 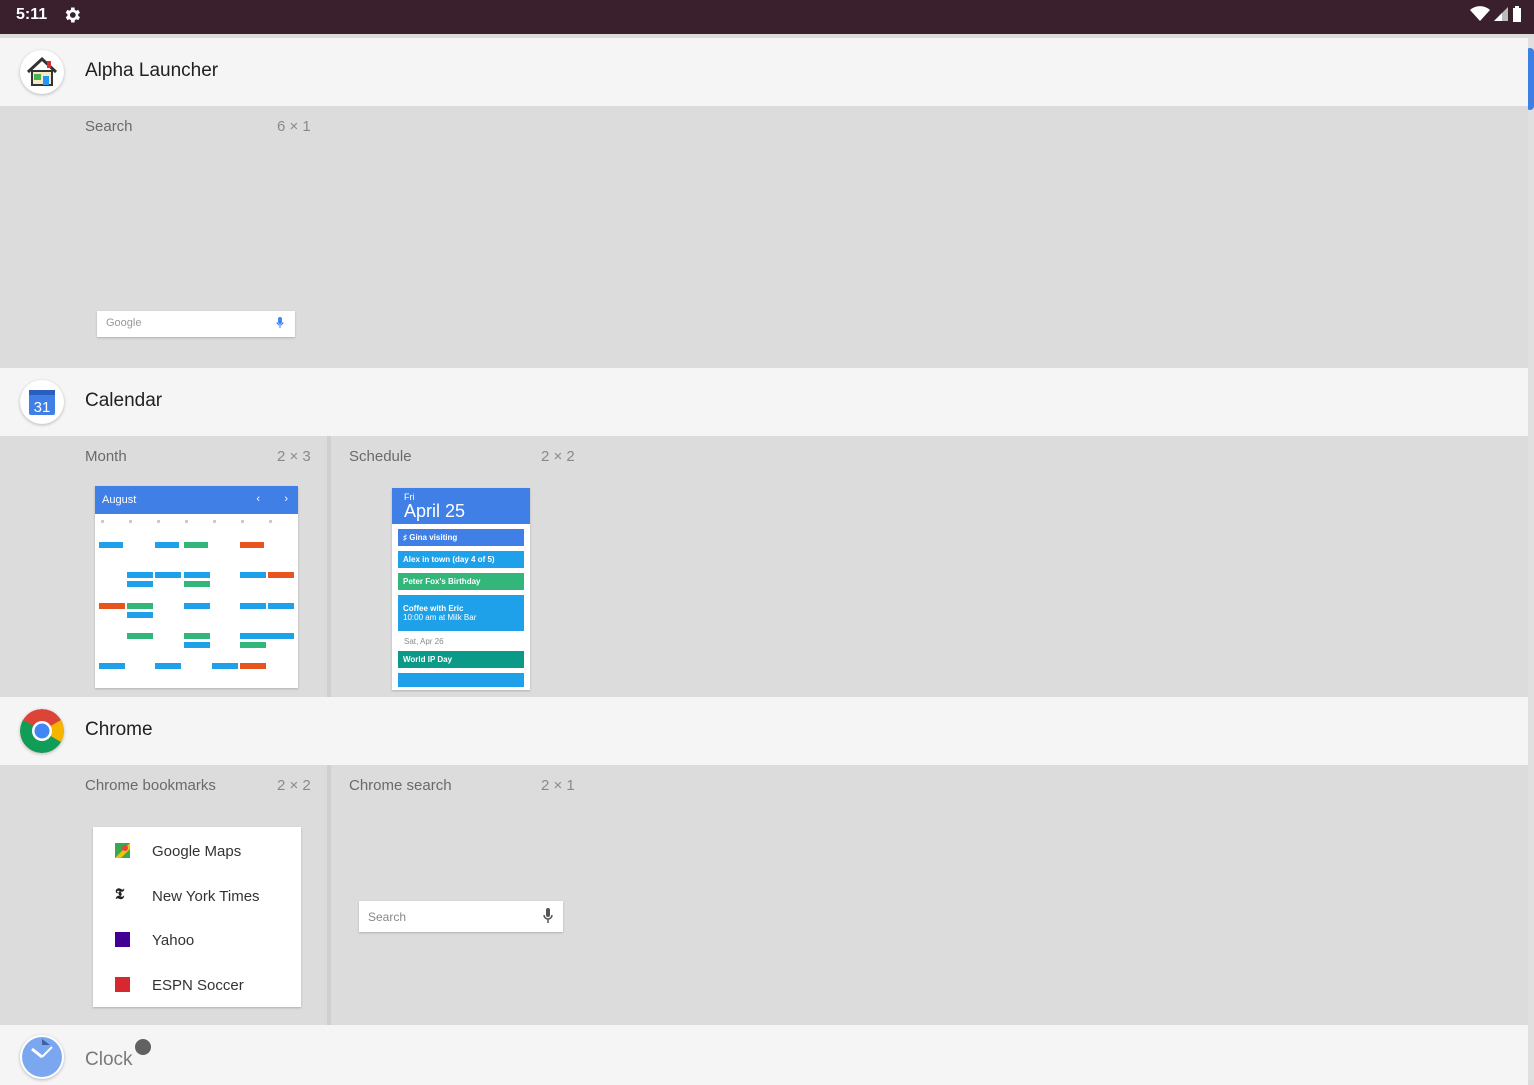 I want to click on widget-label: Chrome search, so click(x=400, y=785).